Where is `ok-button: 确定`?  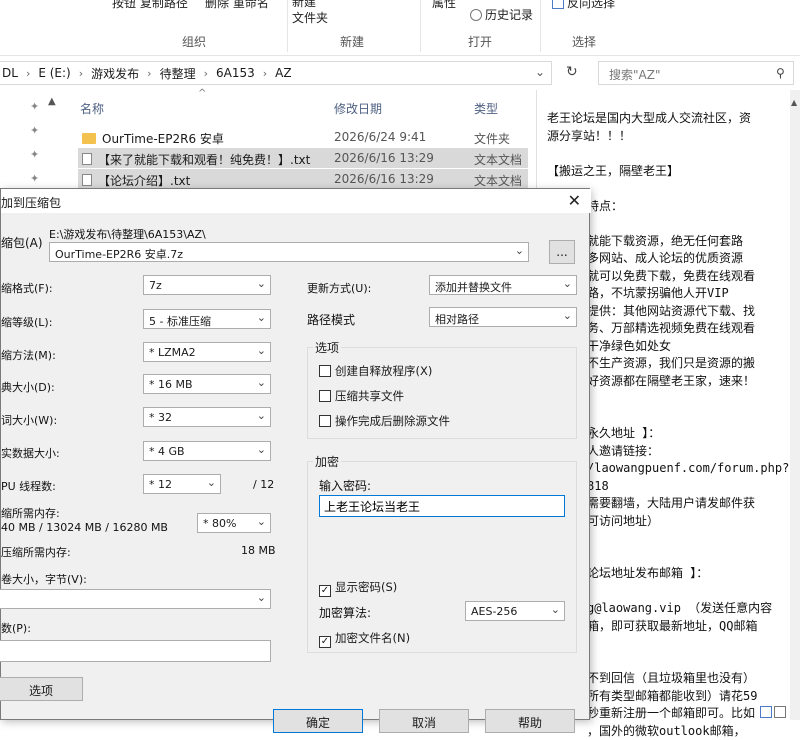 ok-button: 确定 is located at coordinates (318, 721).